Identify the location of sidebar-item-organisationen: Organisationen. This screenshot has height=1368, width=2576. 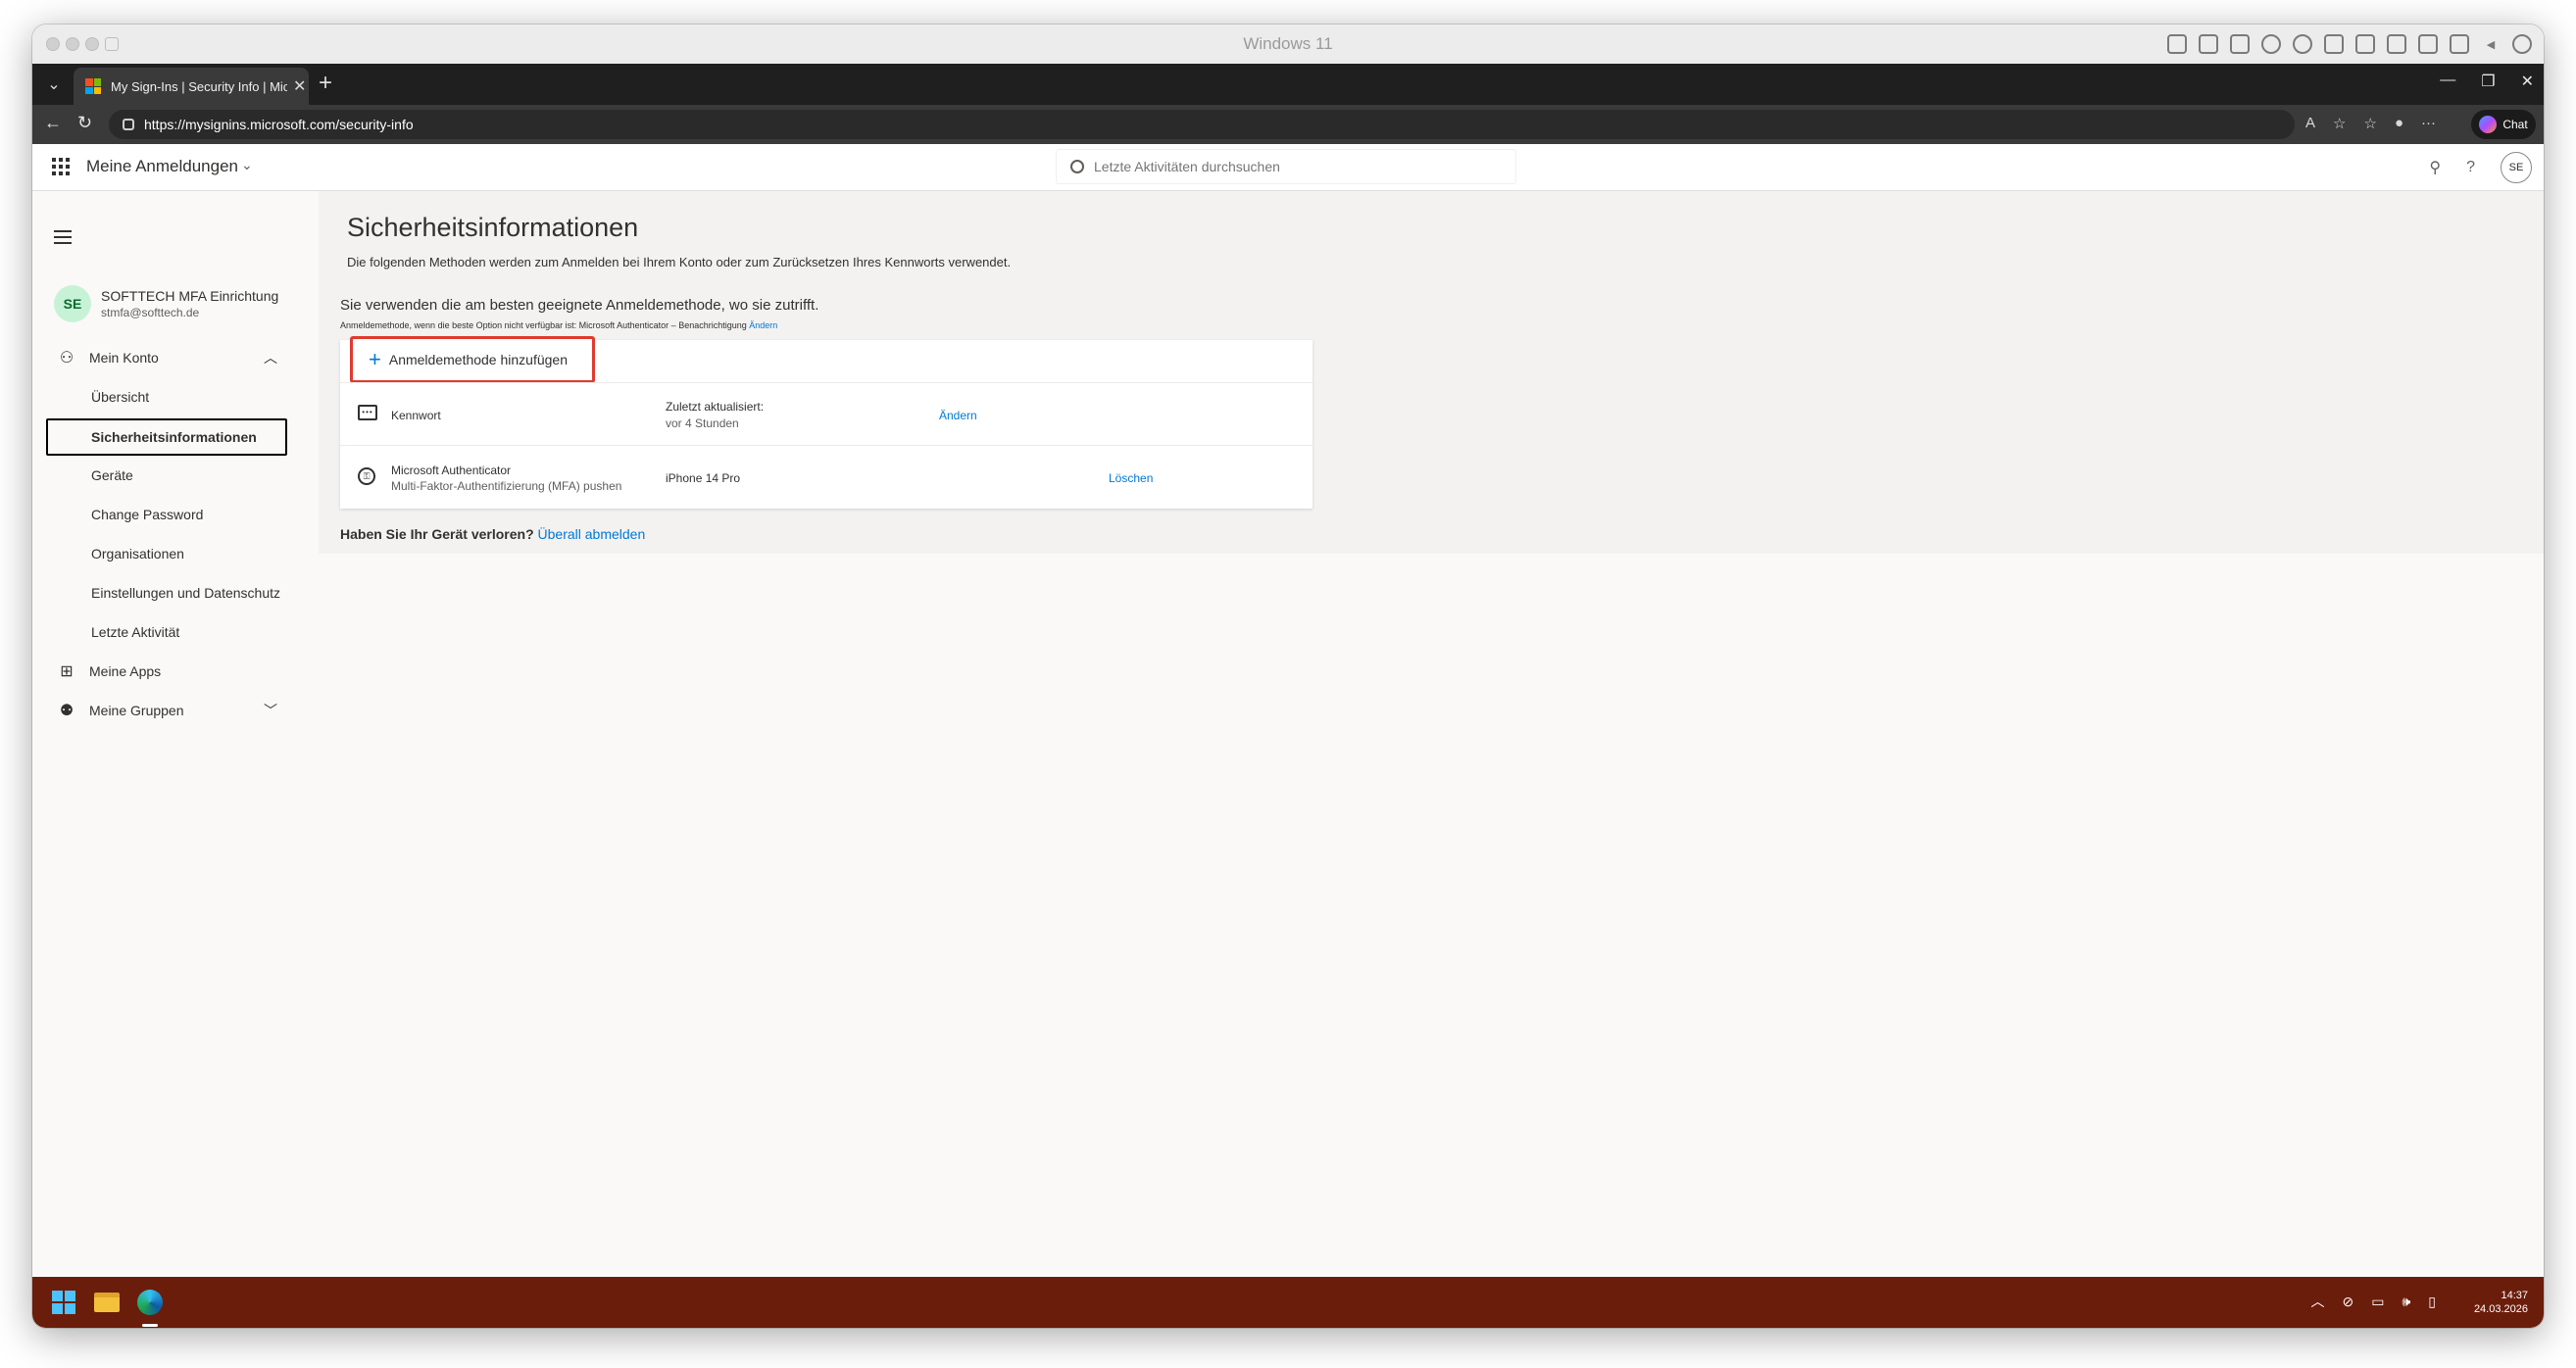
(175, 553).